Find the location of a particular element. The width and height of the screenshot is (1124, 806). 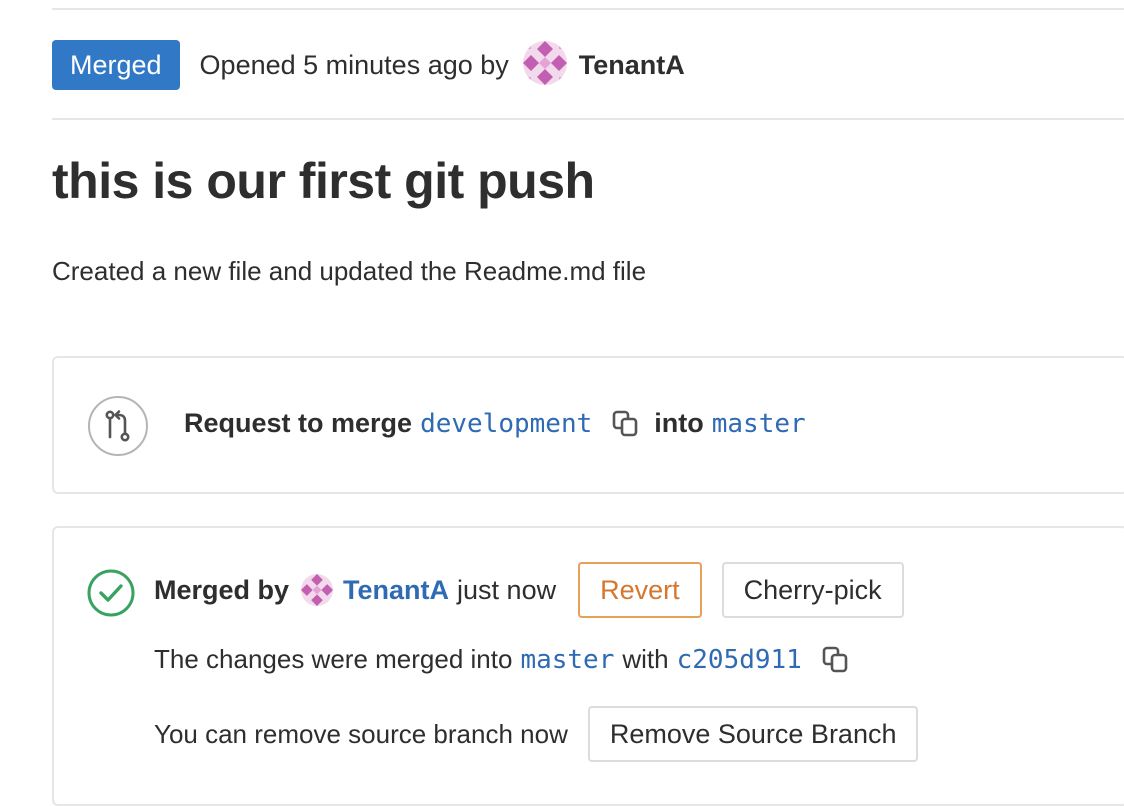

merge-request-line: Request to merge development into master is located at coordinates (495, 423).